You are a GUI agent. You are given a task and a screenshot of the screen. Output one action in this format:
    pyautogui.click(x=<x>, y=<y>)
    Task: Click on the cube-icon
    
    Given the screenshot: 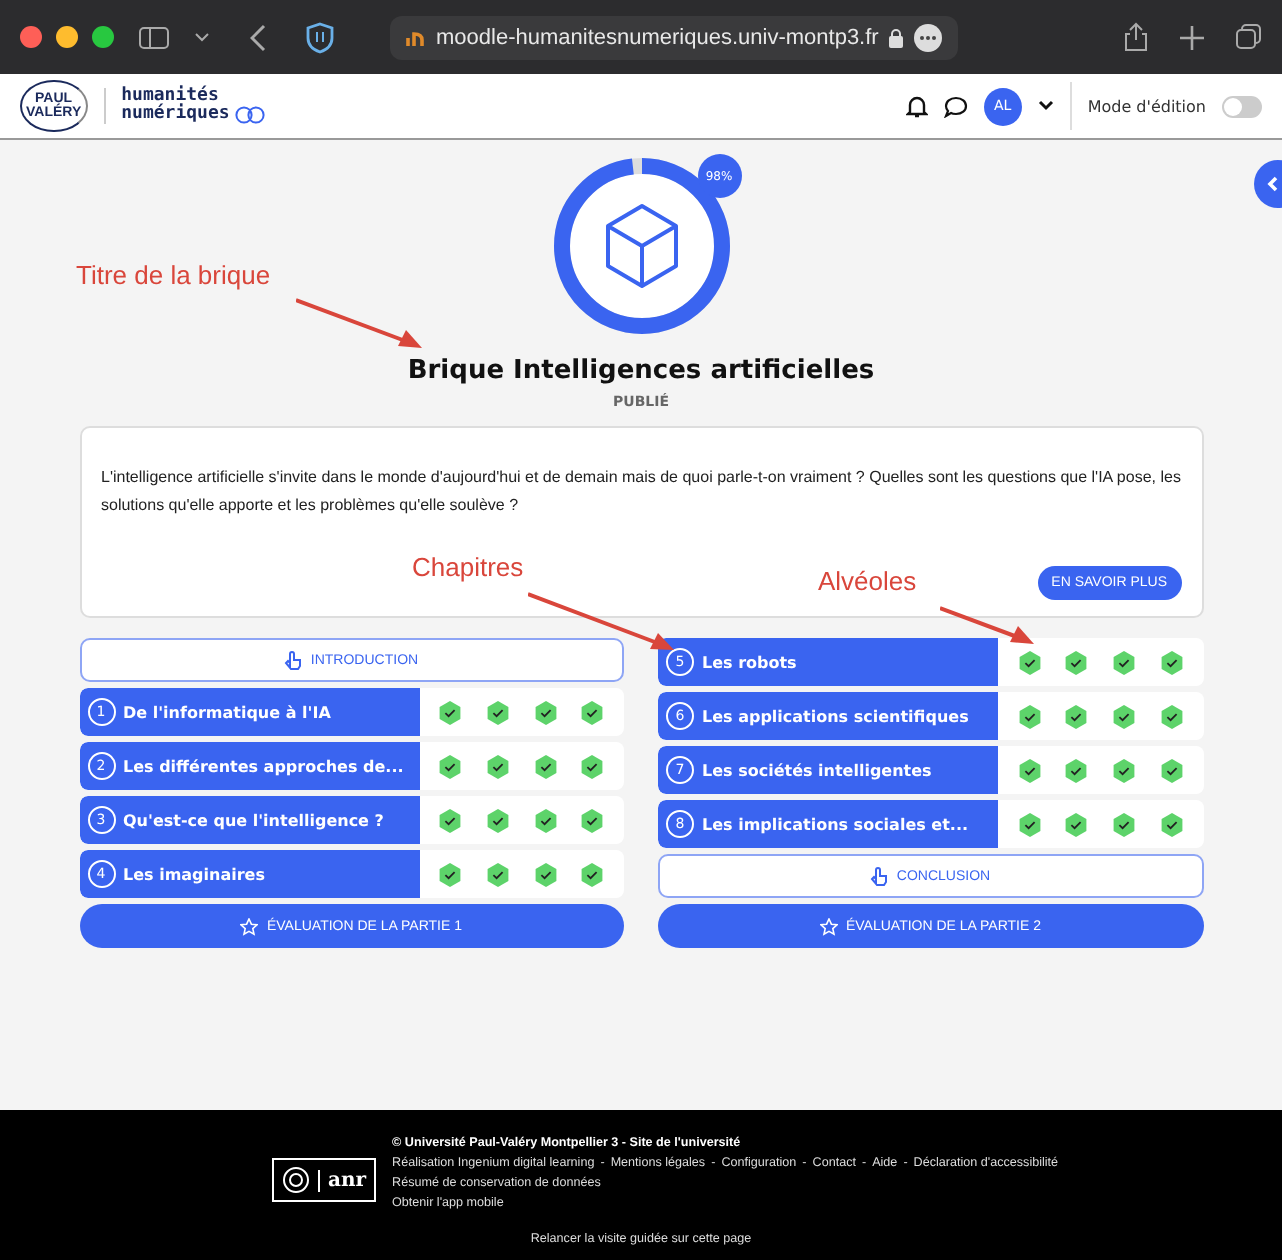 What is the action you would take?
    pyautogui.click(x=641, y=246)
    